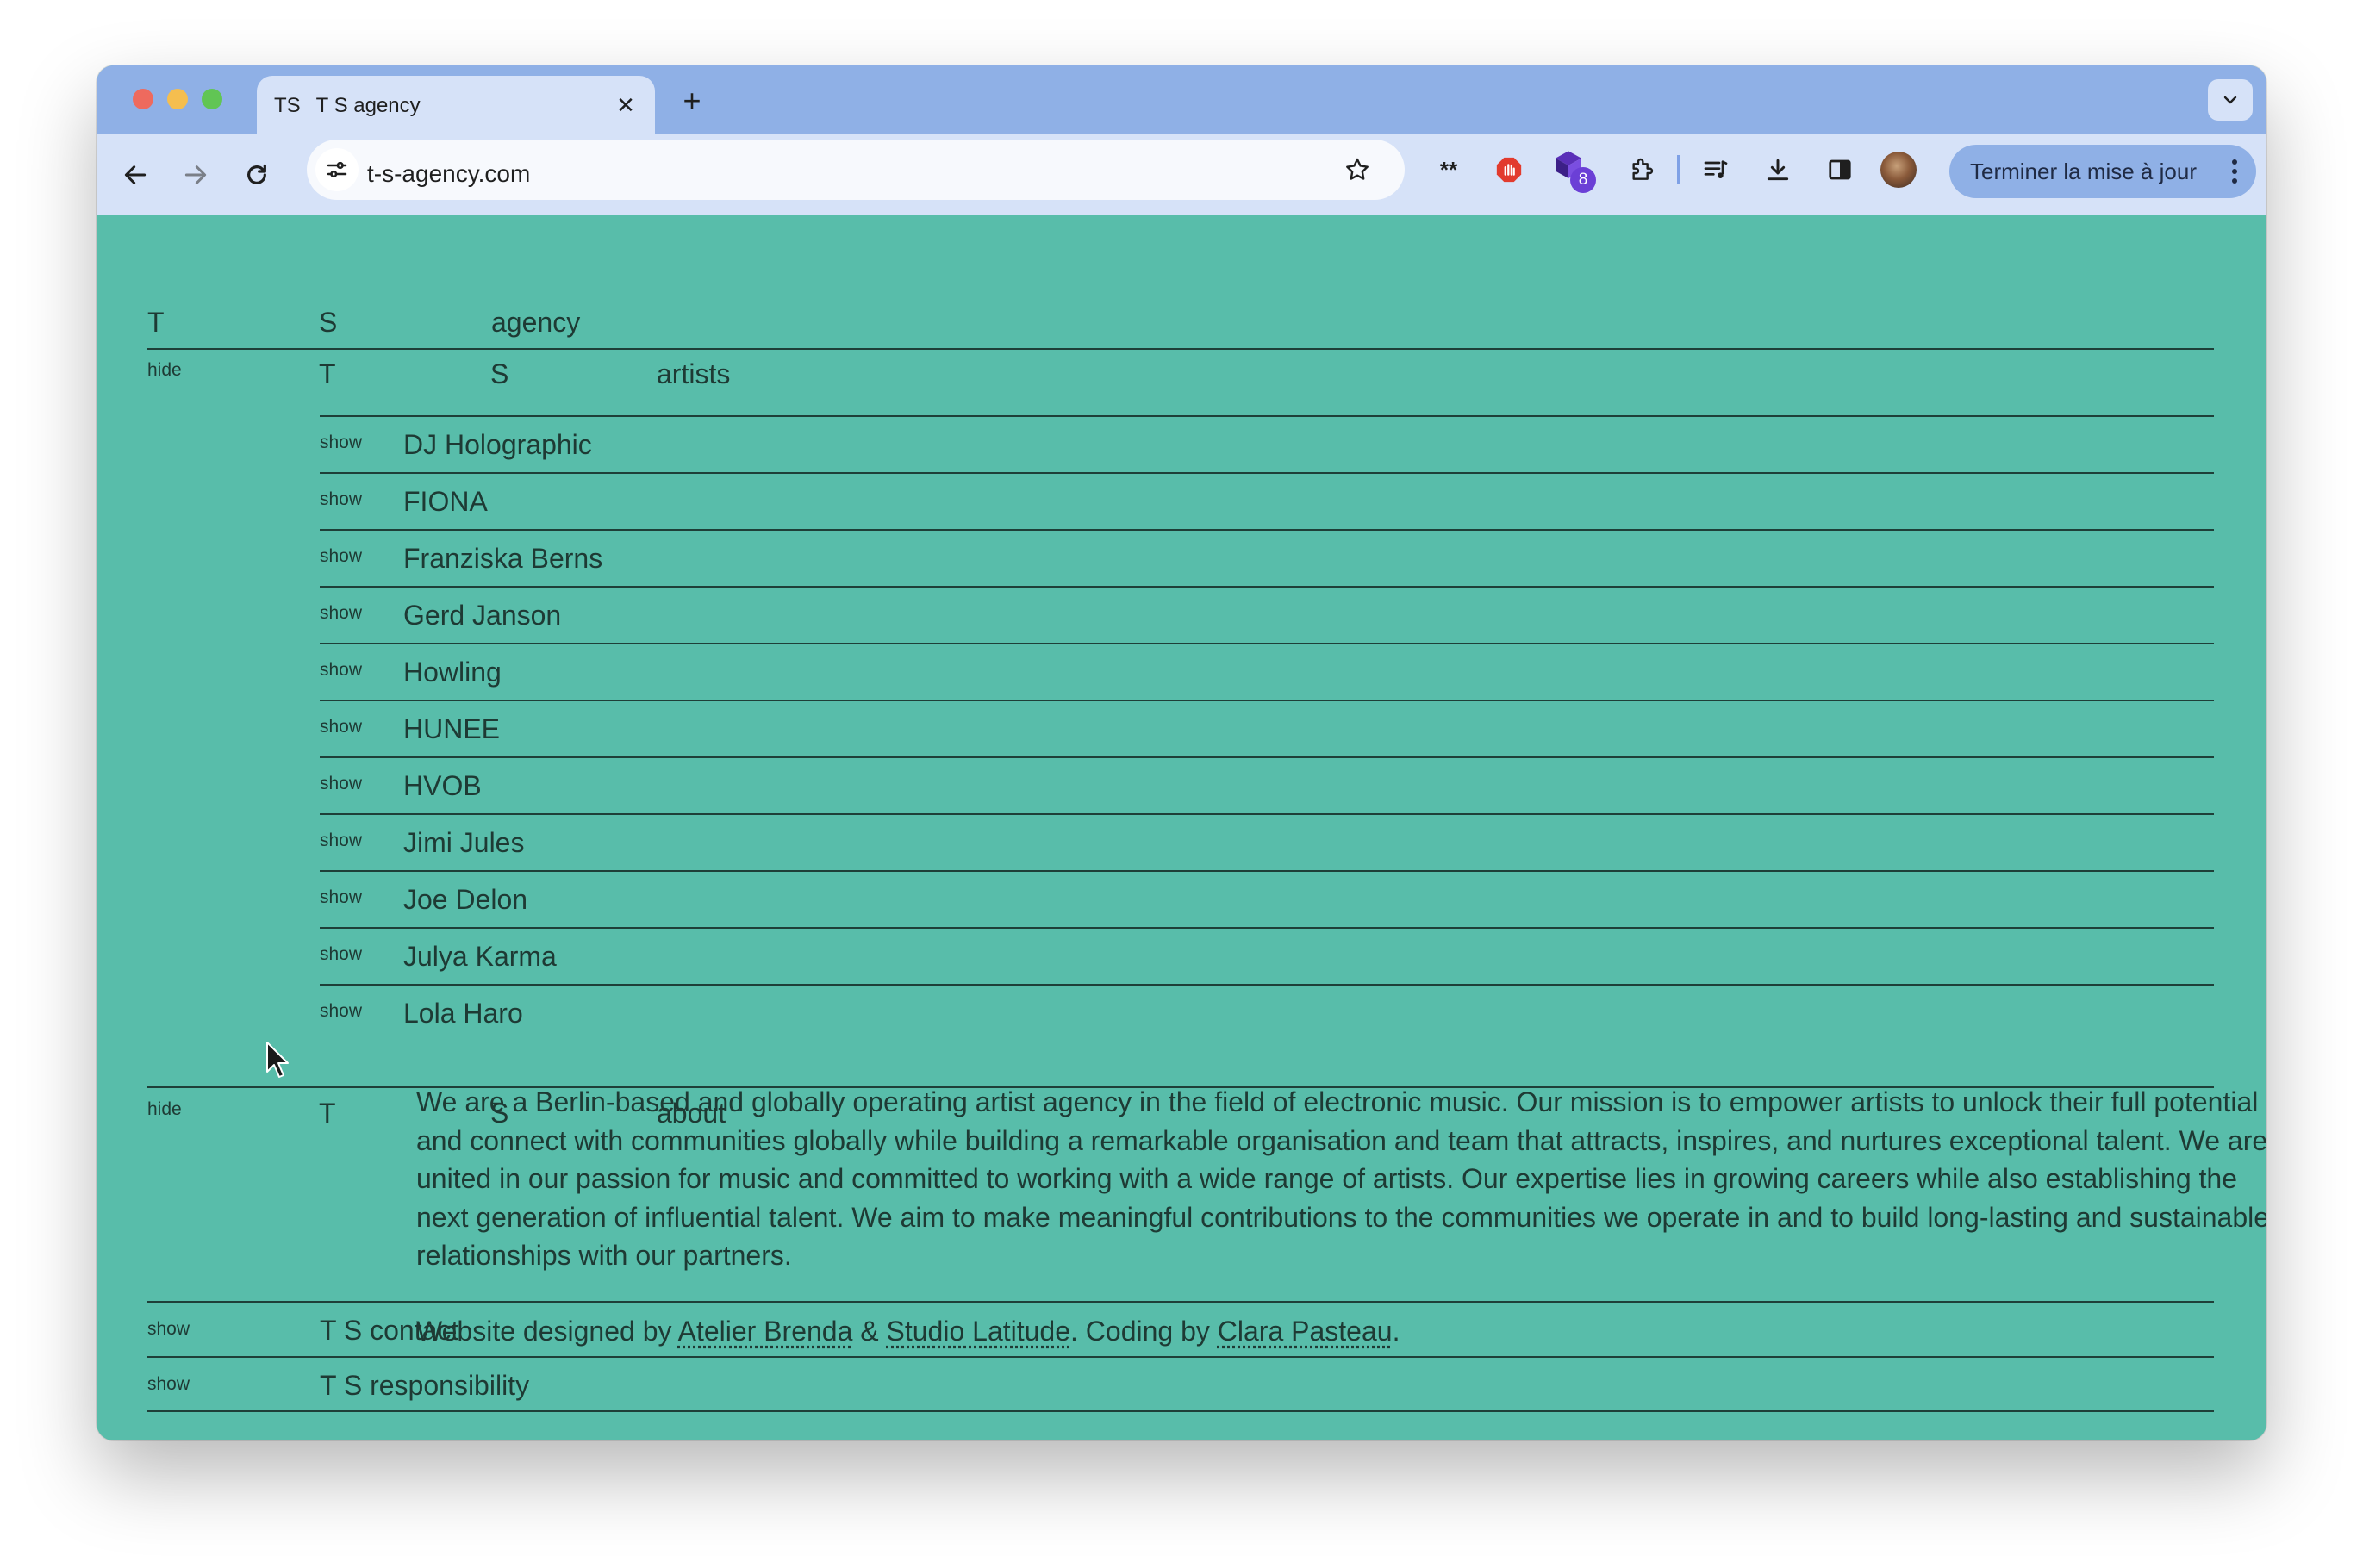  Describe the element at coordinates (453, 672) in the screenshot. I see `artist-name: Howling` at that location.